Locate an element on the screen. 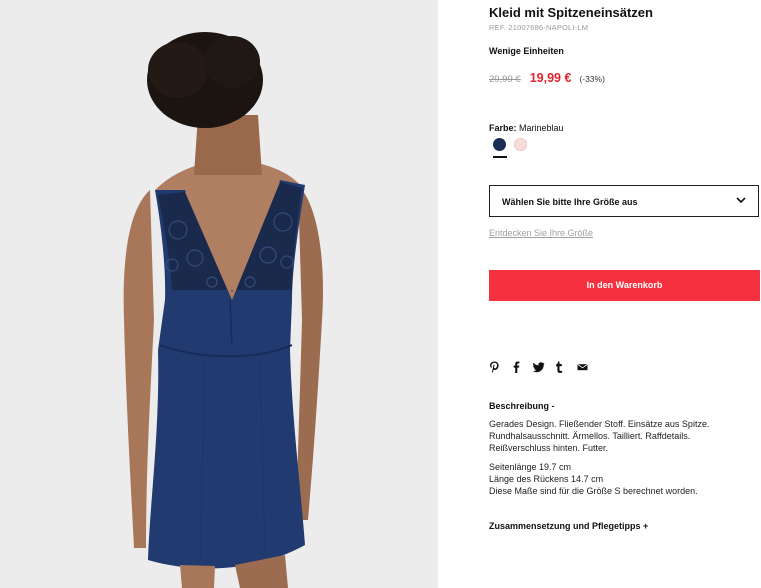 The width and height of the screenshot is (761, 588). pinterest-icon is located at coordinates (494, 367).